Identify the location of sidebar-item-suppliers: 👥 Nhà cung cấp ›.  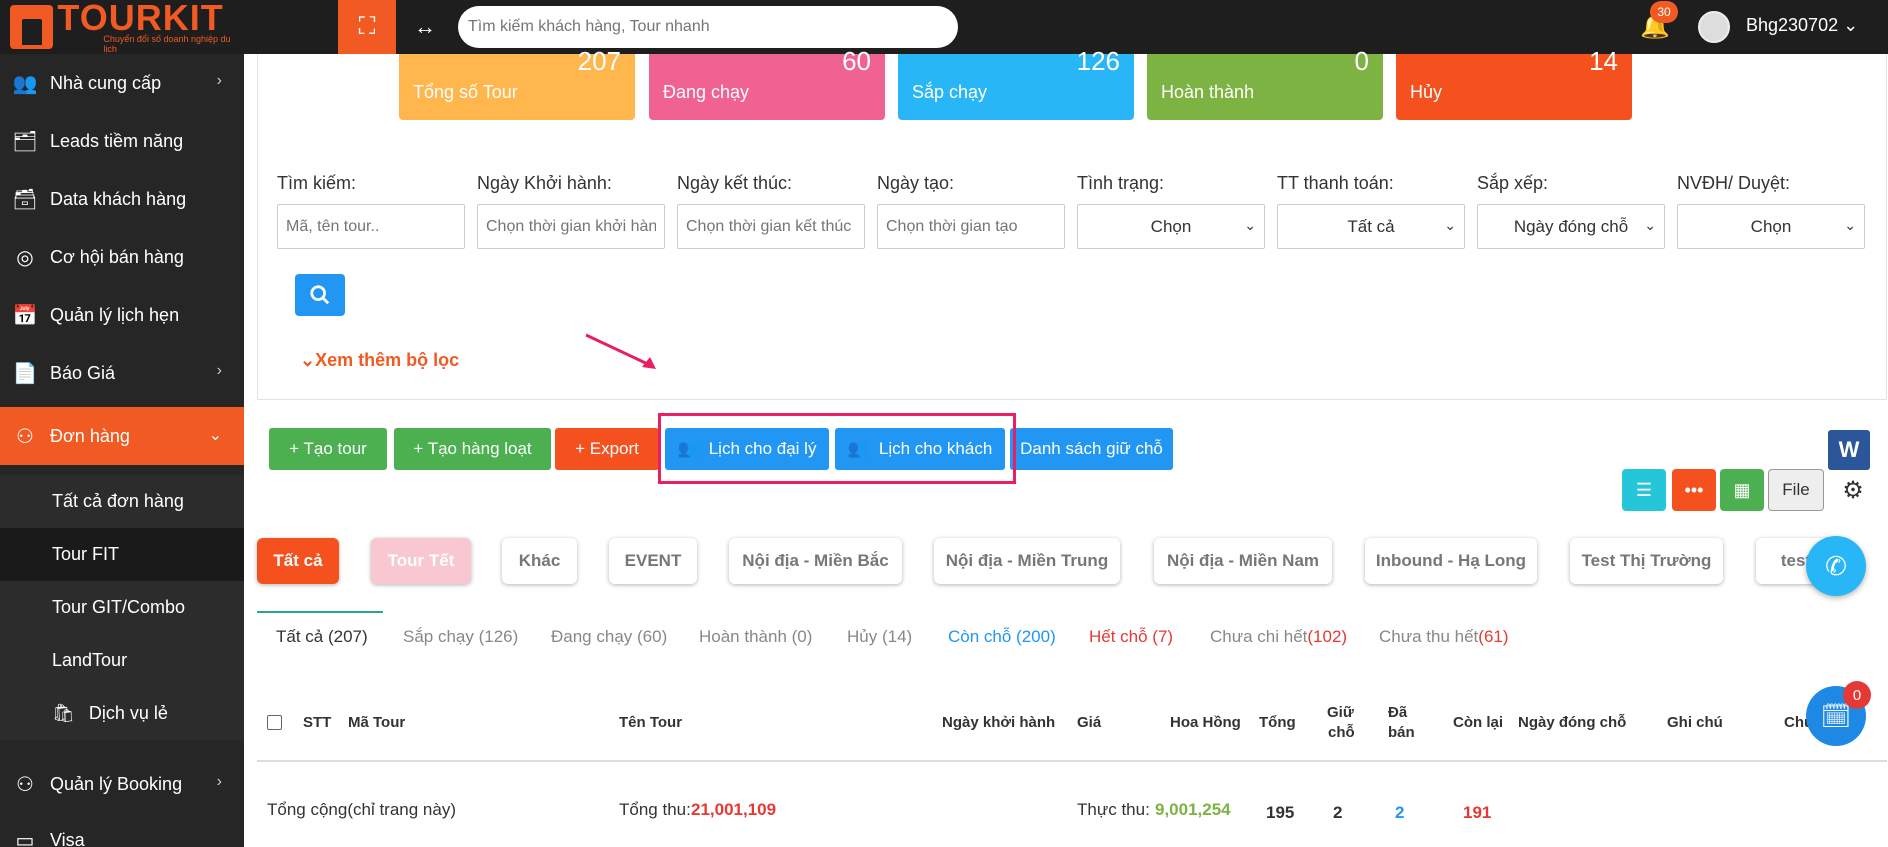
(122, 83).